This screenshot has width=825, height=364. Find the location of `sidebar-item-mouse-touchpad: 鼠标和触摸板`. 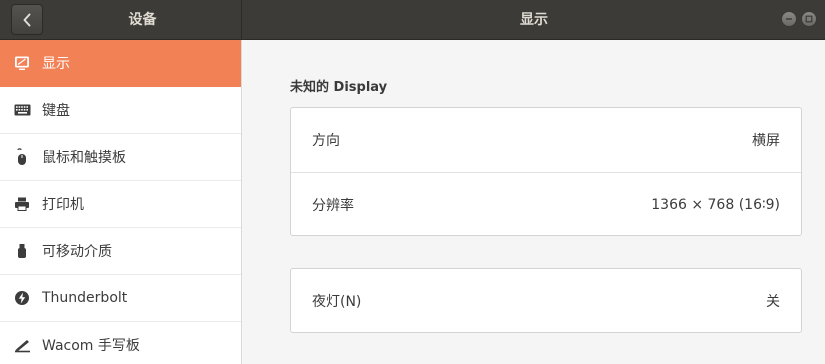

sidebar-item-mouse-touchpad: 鼠标和触摸板 is located at coordinates (120, 157).